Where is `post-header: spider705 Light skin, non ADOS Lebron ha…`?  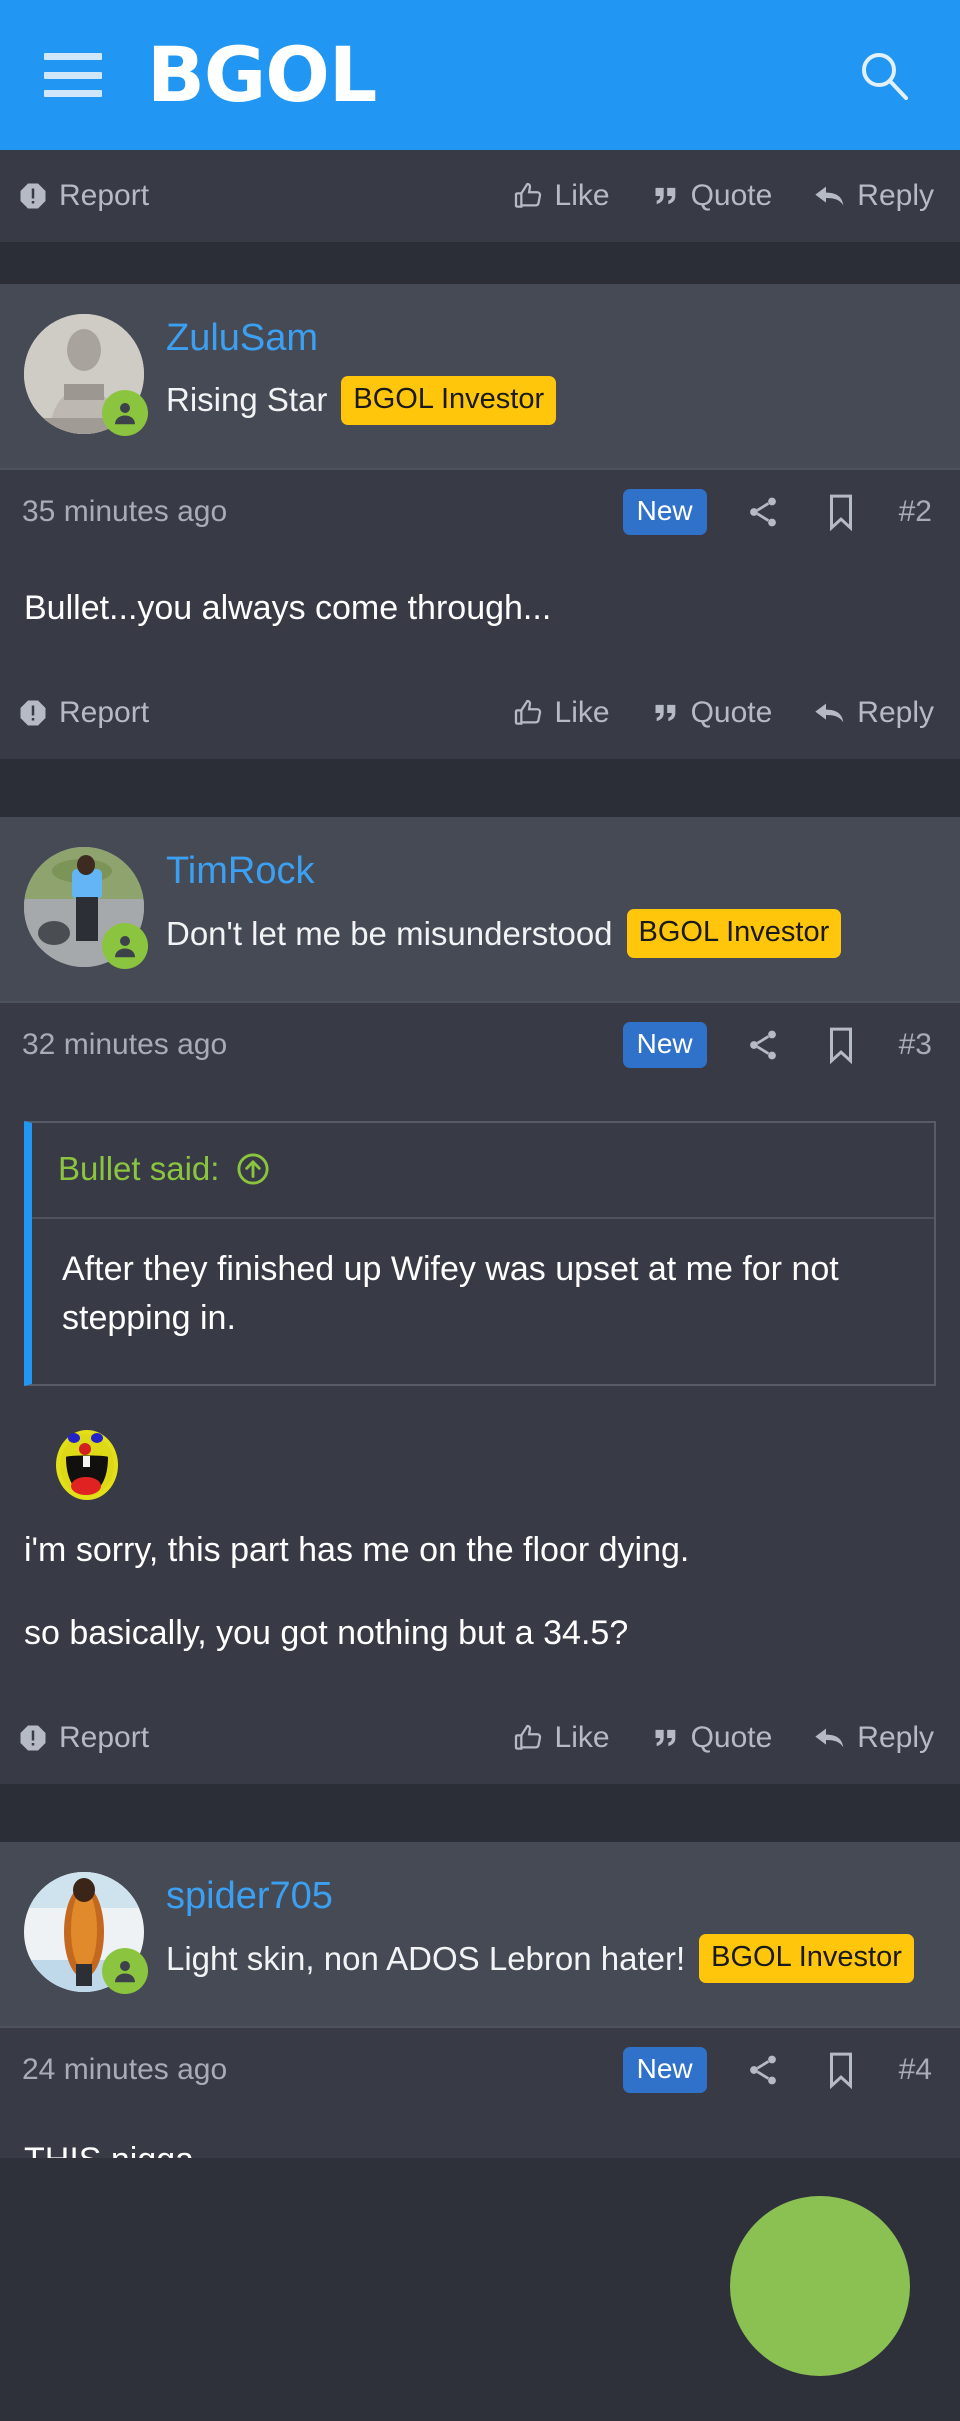 post-header: spider705 Light skin, non ADOS Lebron ha… is located at coordinates (480, 1934).